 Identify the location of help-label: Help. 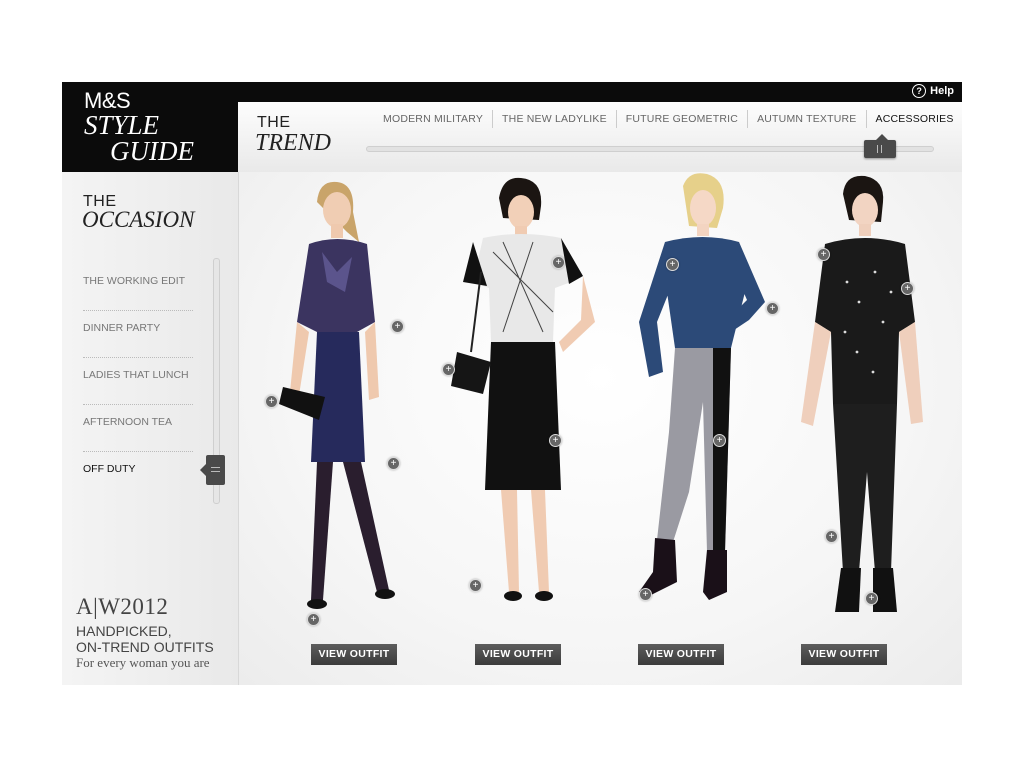
(942, 91).